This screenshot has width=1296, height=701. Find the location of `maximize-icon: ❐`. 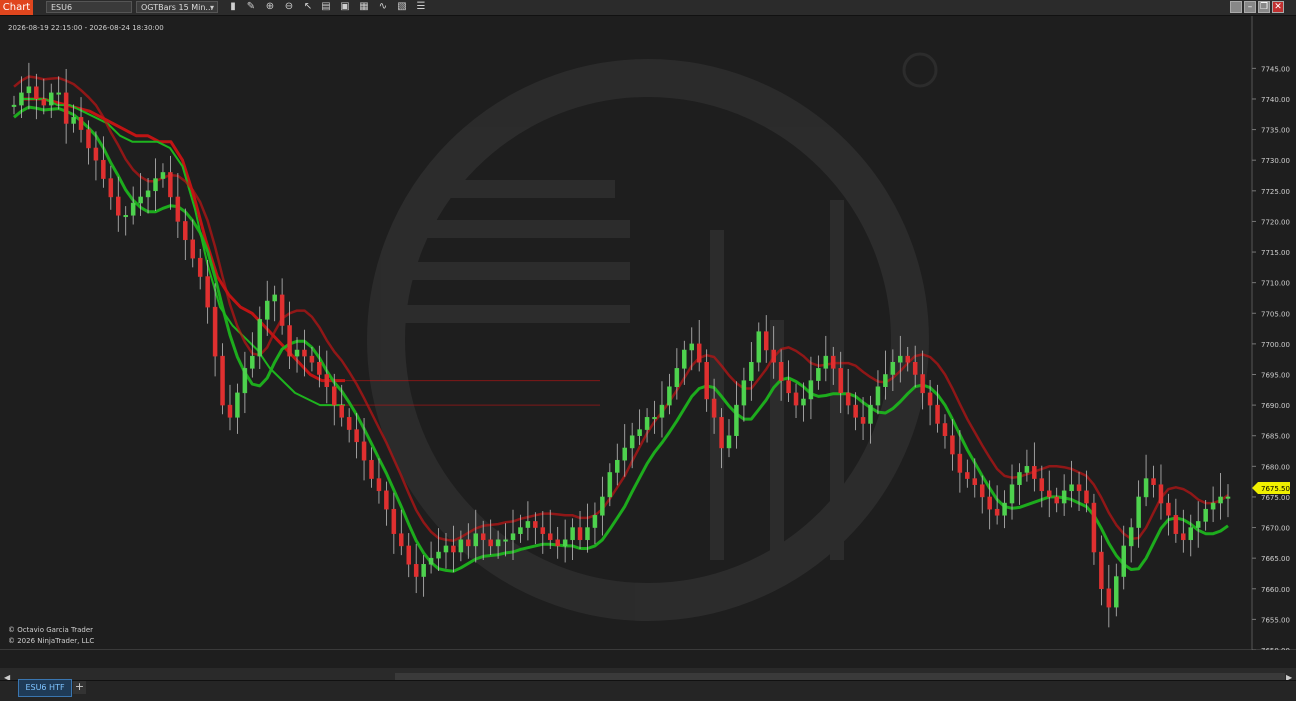

maximize-icon: ❐ is located at coordinates (1264, 7).